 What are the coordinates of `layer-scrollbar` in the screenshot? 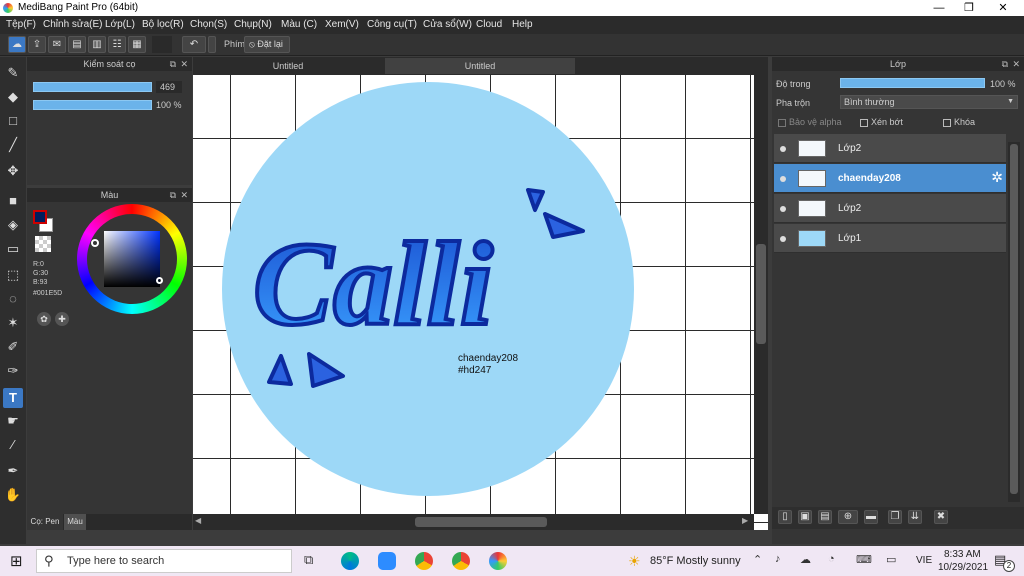 It's located at (1014, 322).